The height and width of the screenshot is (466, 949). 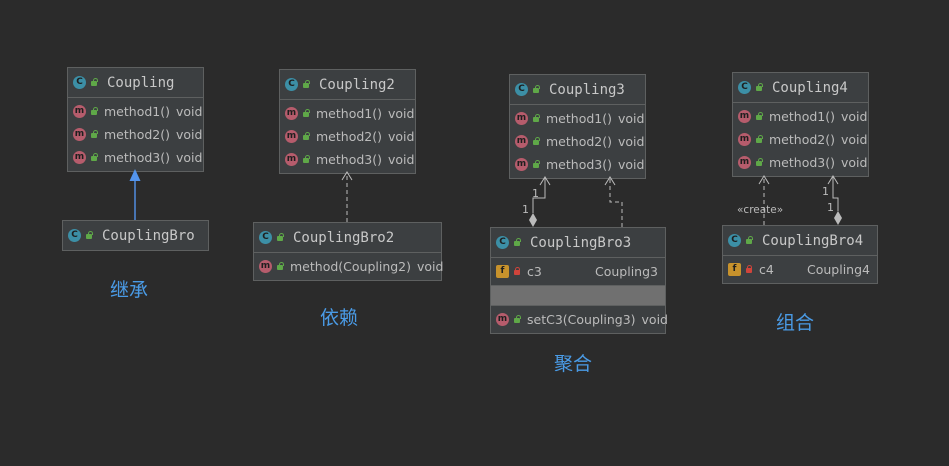 I want to click on caption-inheritance: 继承, so click(x=129, y=290).